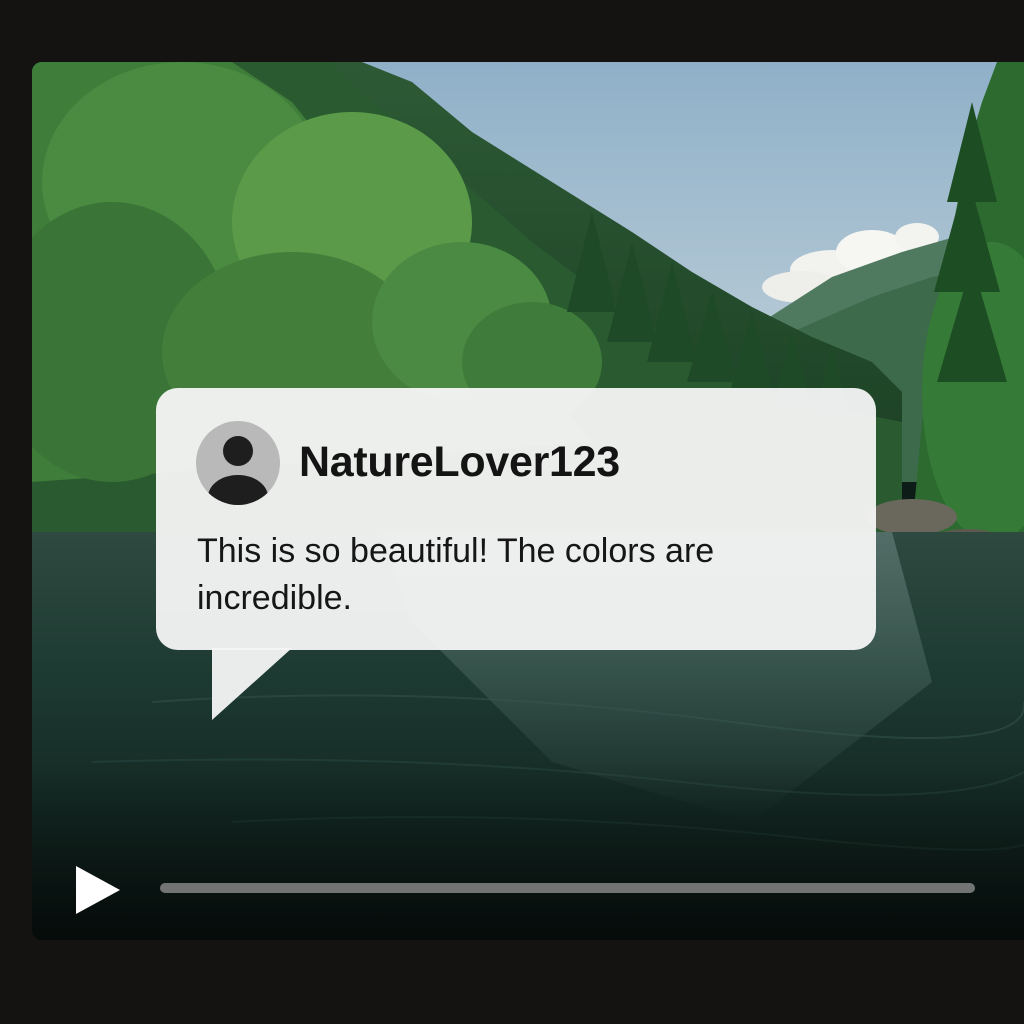 This screenshot has height=1024, width=1024. I want to click on play-button, so click(98, 890).